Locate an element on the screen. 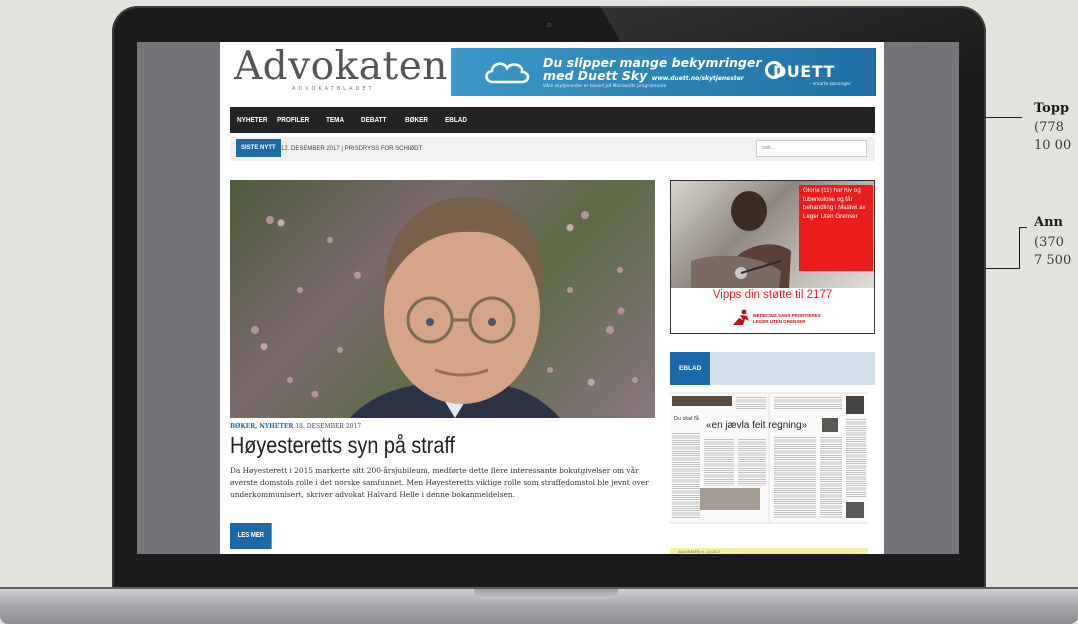  article-date: 18. DESEMBER 2017 is located at coordinates (328, 426).